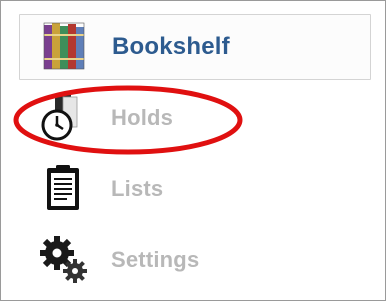  I want to click on settings-gears-icon, so click(63, 259).